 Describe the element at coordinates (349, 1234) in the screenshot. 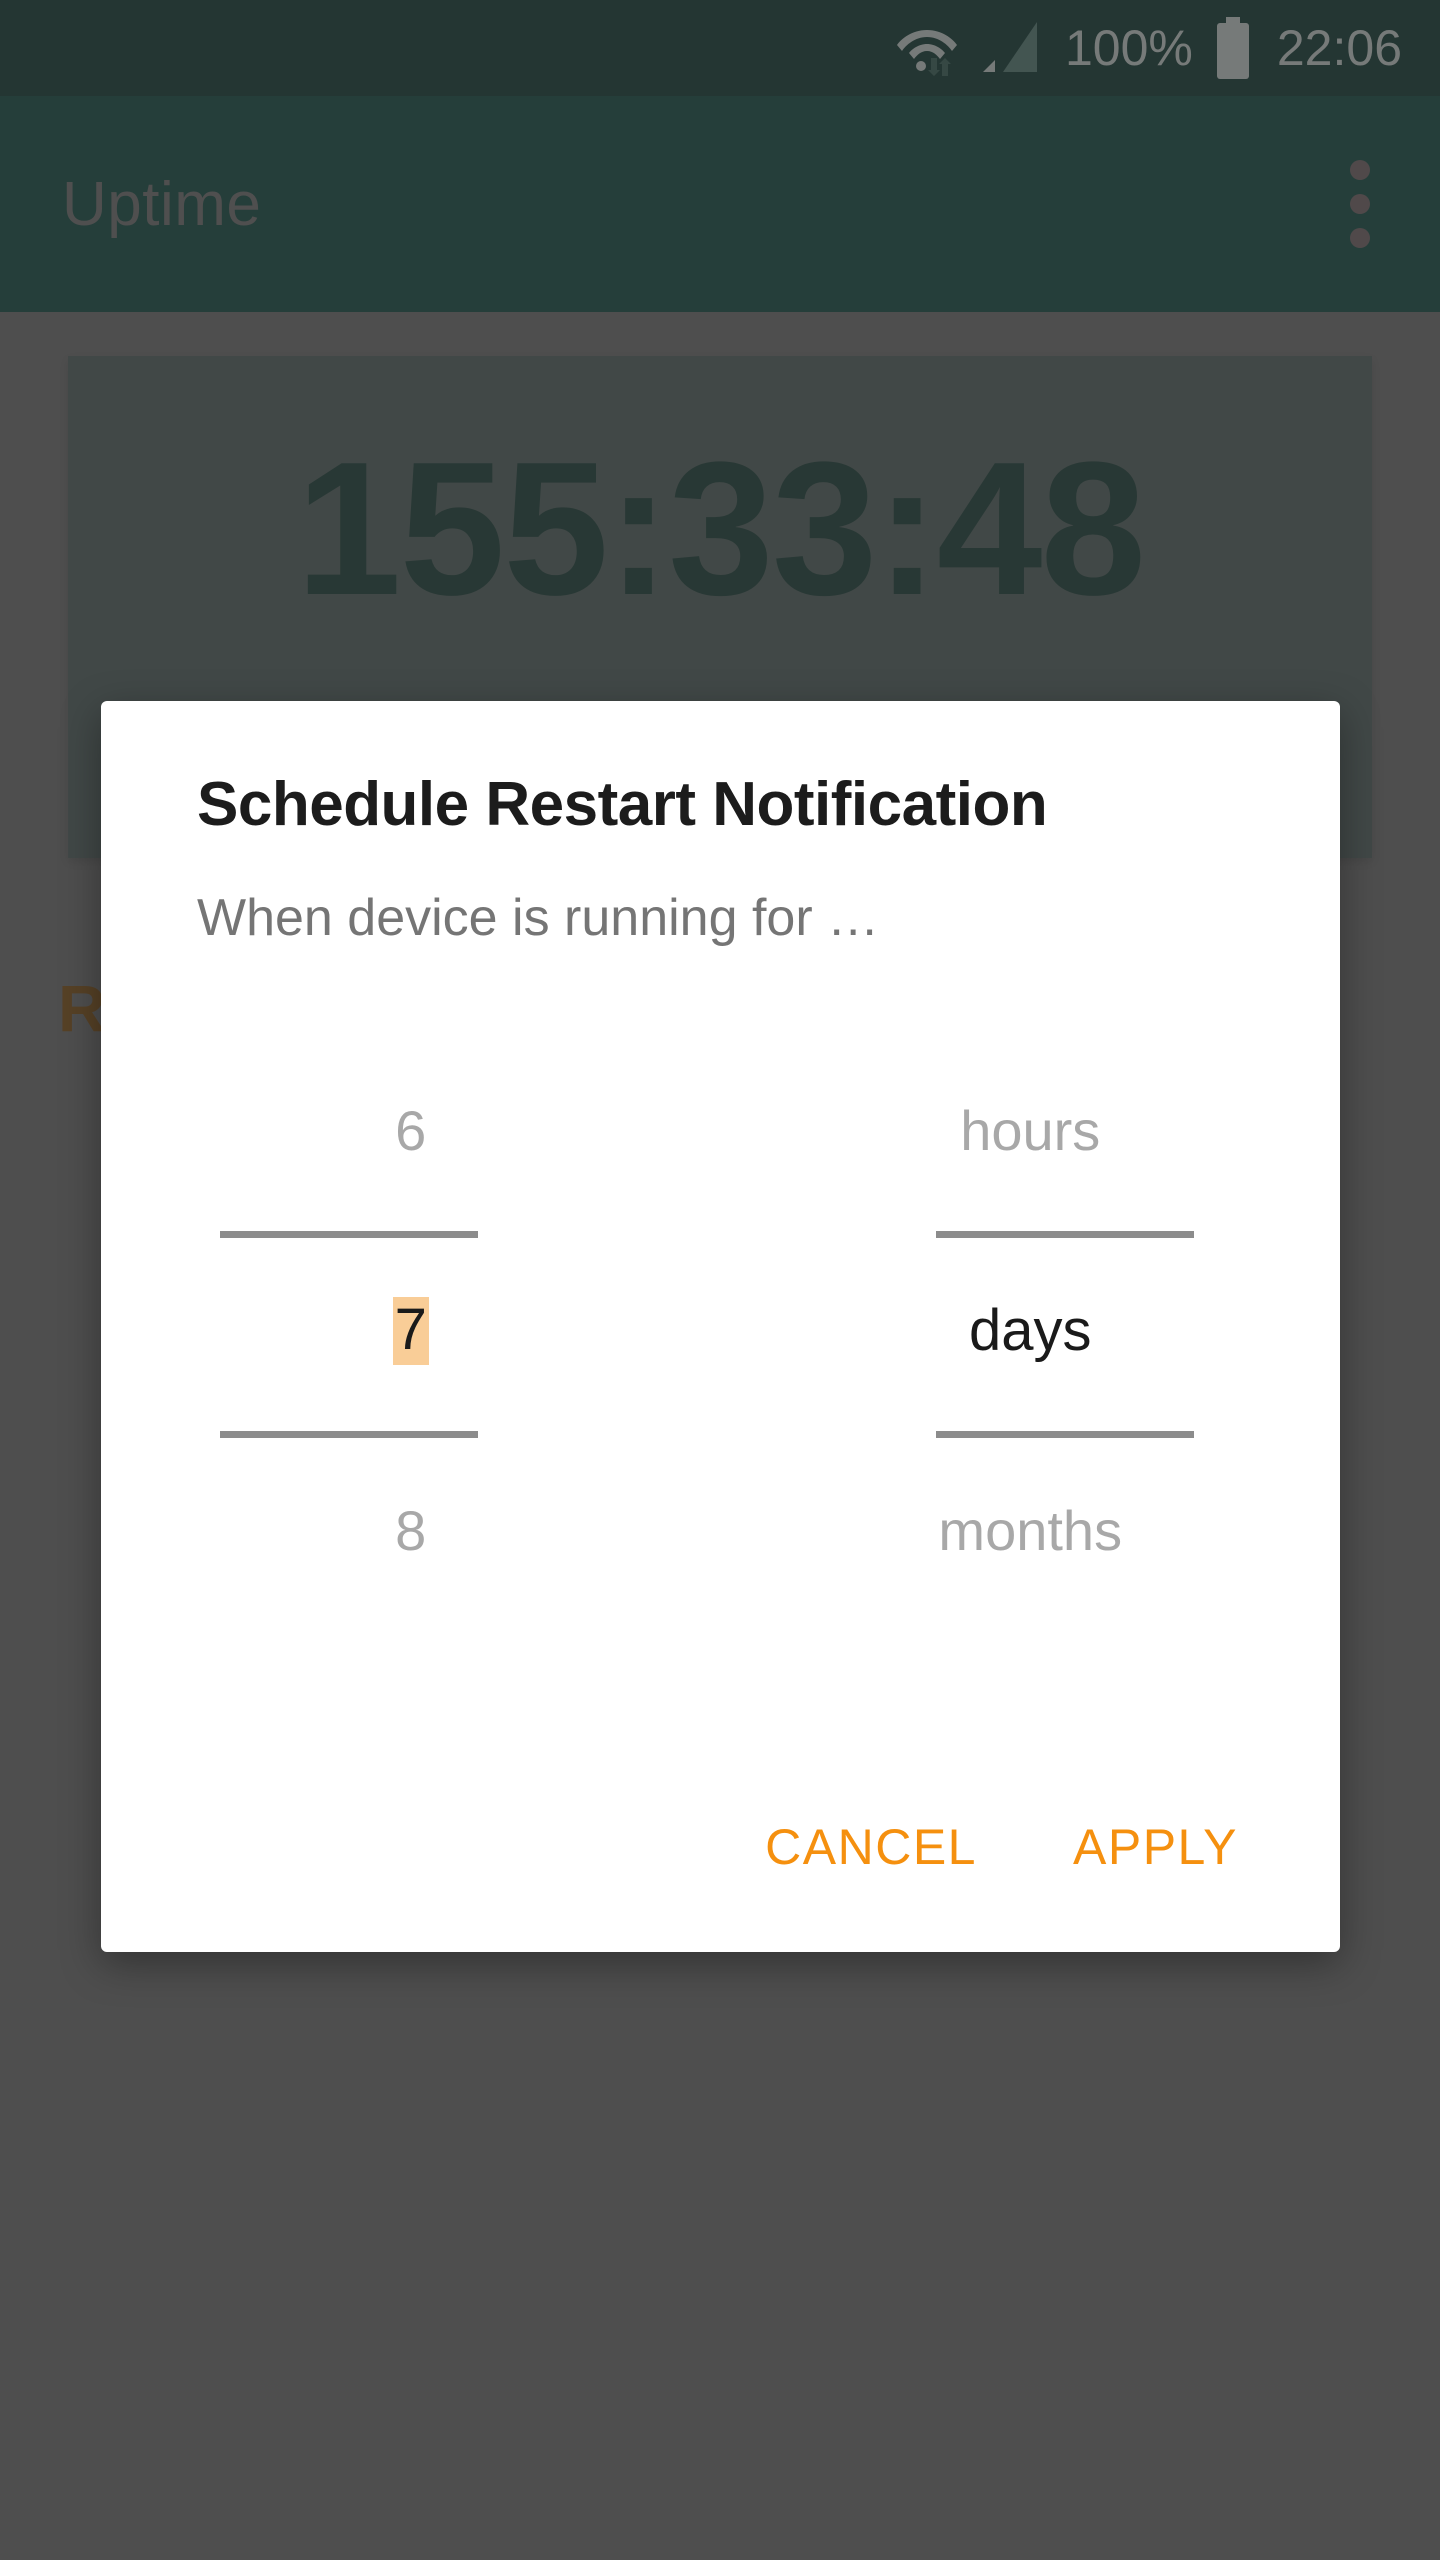

I see `amount-picker-divider-top` at that location.